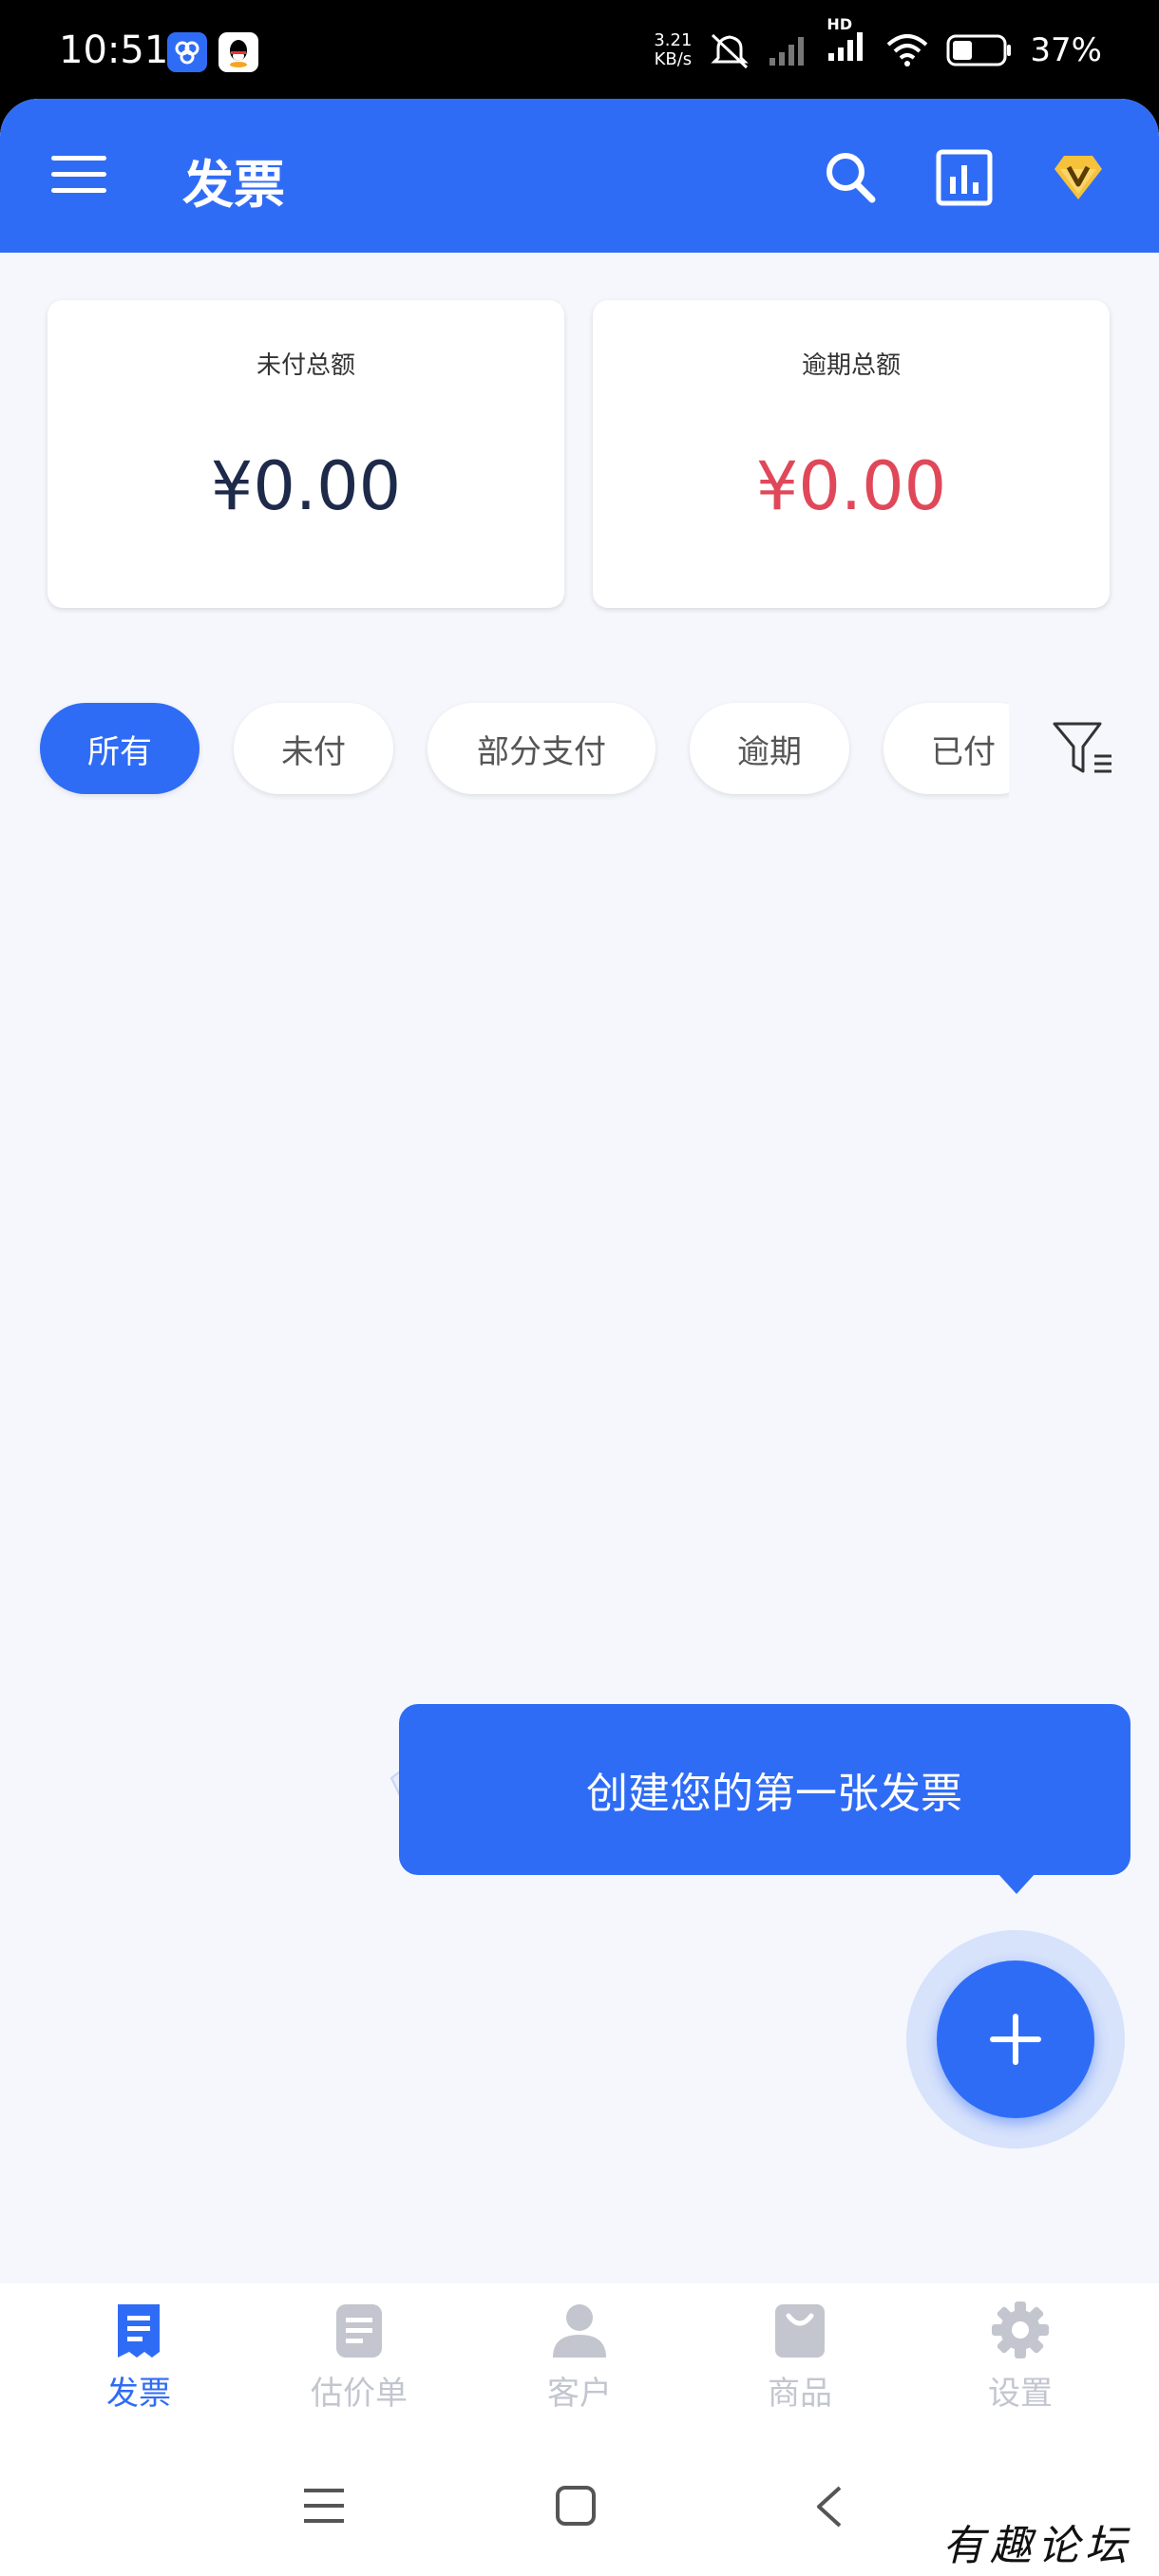  Describe the element at coordinates (979, 50) in the screenshot. I see `battery-icon` at that location.